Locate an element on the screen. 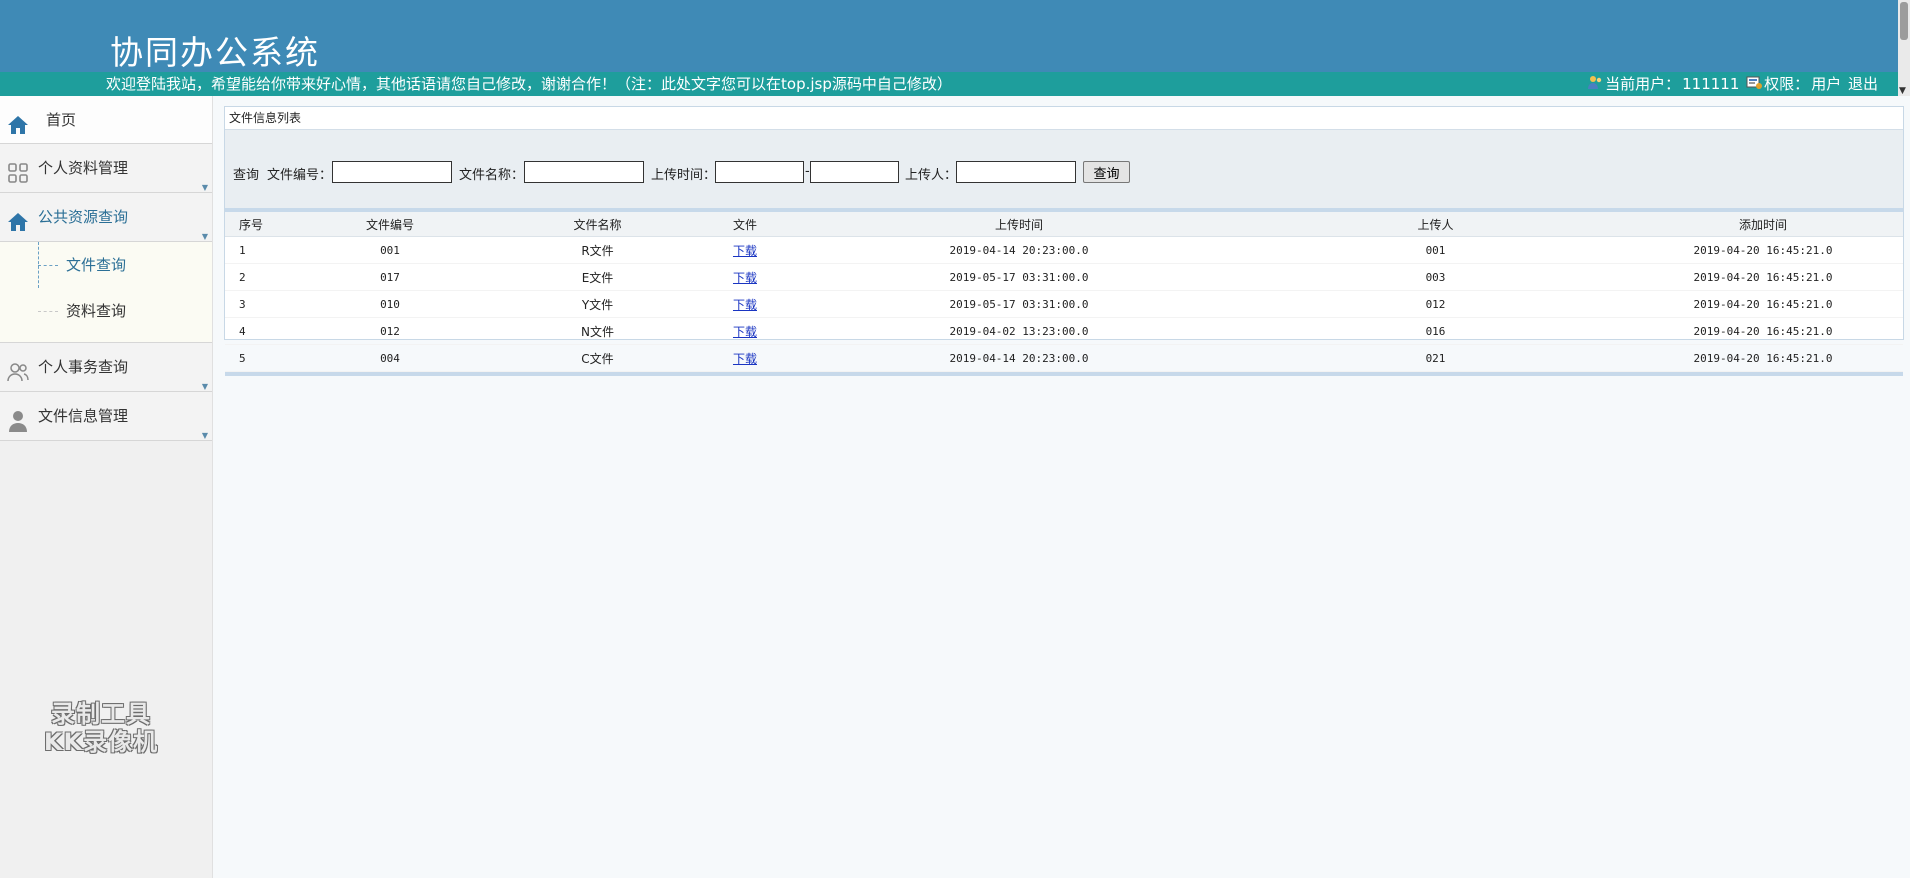 This screenshot has height=878, width=1910. sidebar-item-label: 个人资料管理 is located at coordinates (83, 168).